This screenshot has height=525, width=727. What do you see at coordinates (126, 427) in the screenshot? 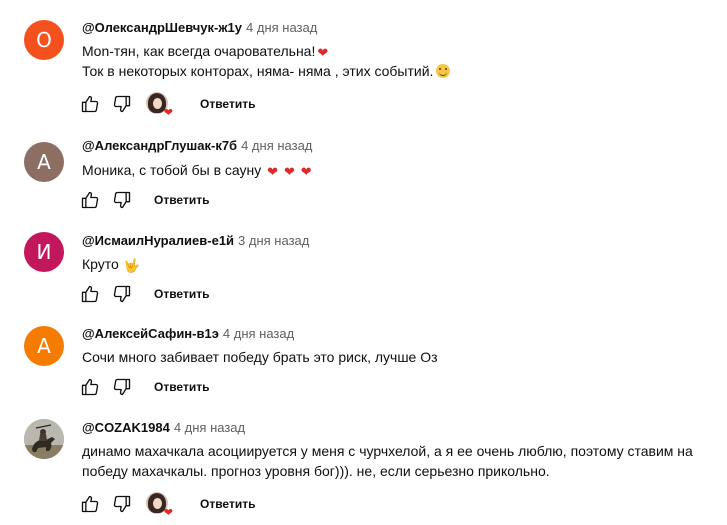
I see `author-name: @COZAK1984` at bounding box center [126, 427].